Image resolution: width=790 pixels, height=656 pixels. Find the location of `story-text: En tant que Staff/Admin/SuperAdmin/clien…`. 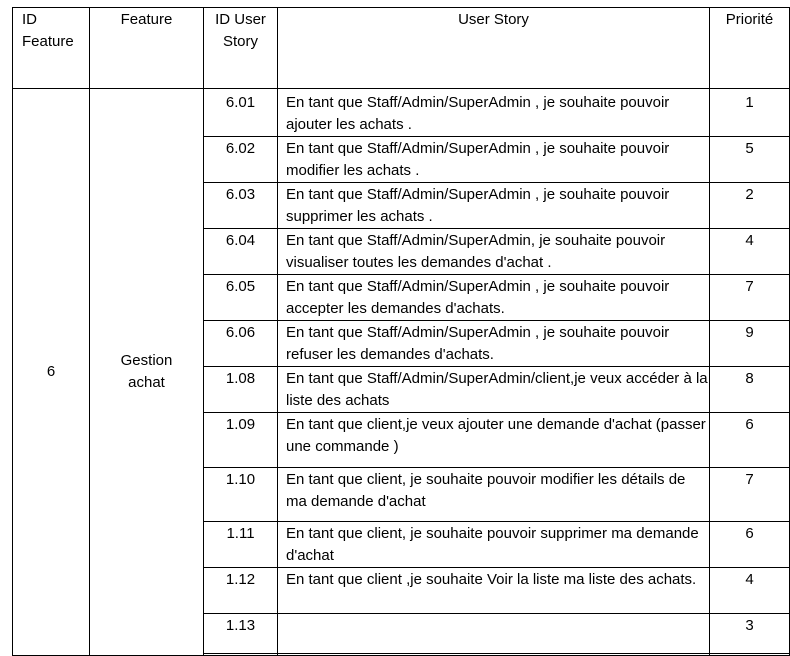

story-text: En tant que Staff/Admin/SuperAdmin/clien… is located at coordinates (493, 389).